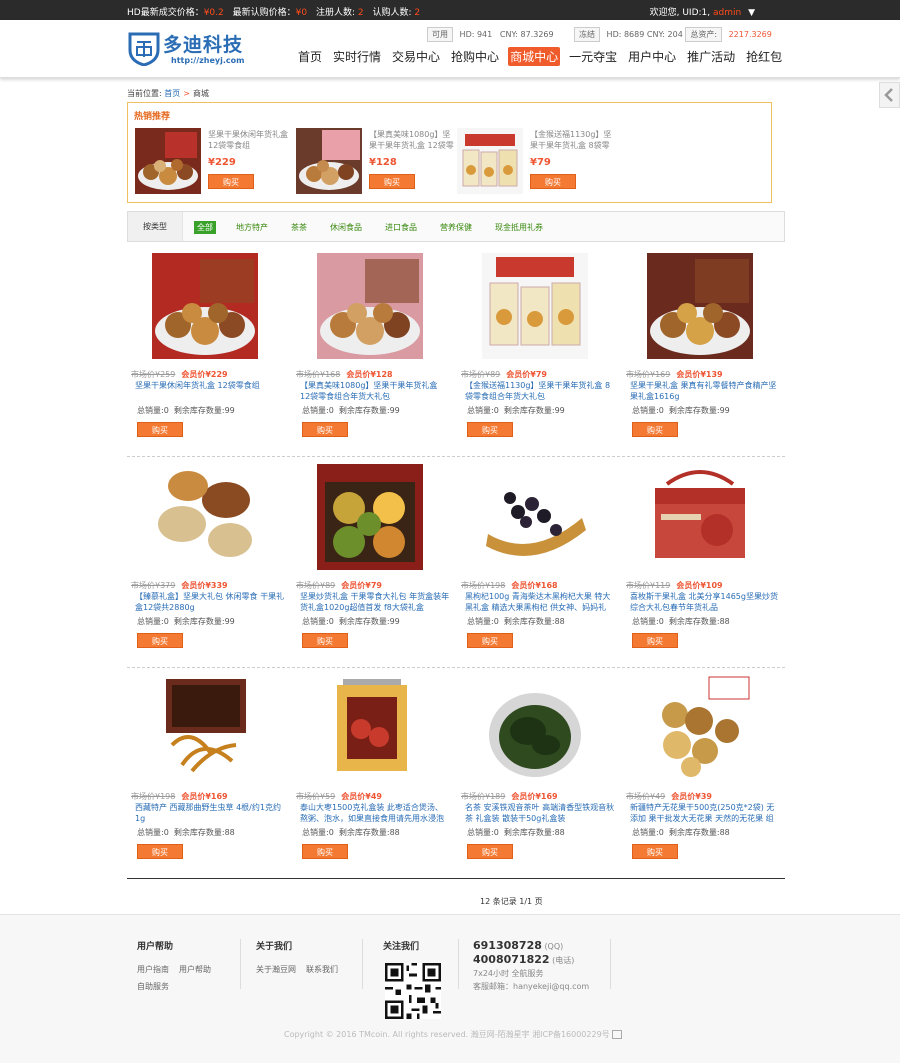 Image resolution: width=900 pixels, height=1063 pixels. I want to click on filter-tea: 茶茶, so click(299, 227).